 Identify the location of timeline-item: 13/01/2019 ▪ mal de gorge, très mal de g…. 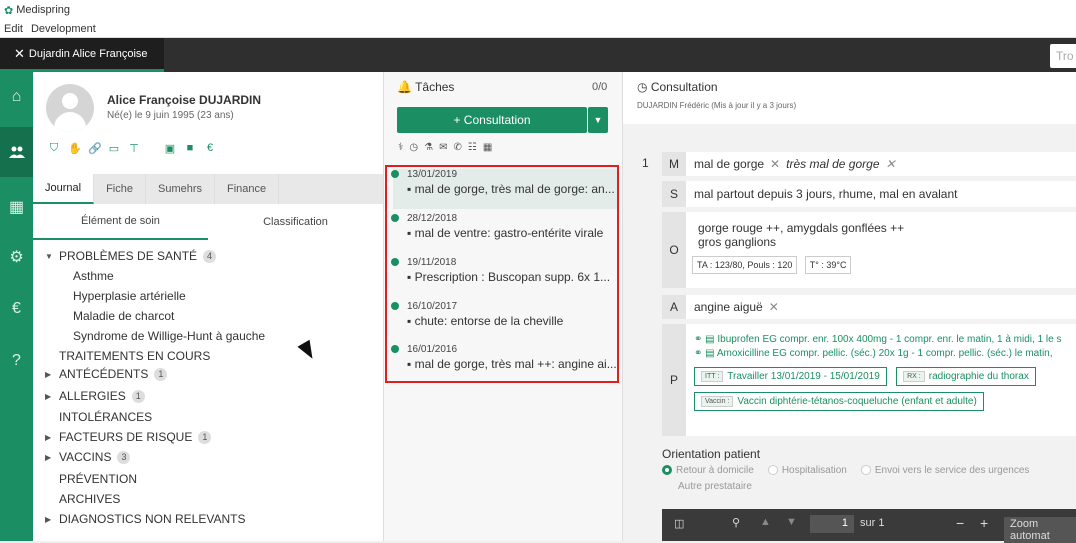
(504, 189).